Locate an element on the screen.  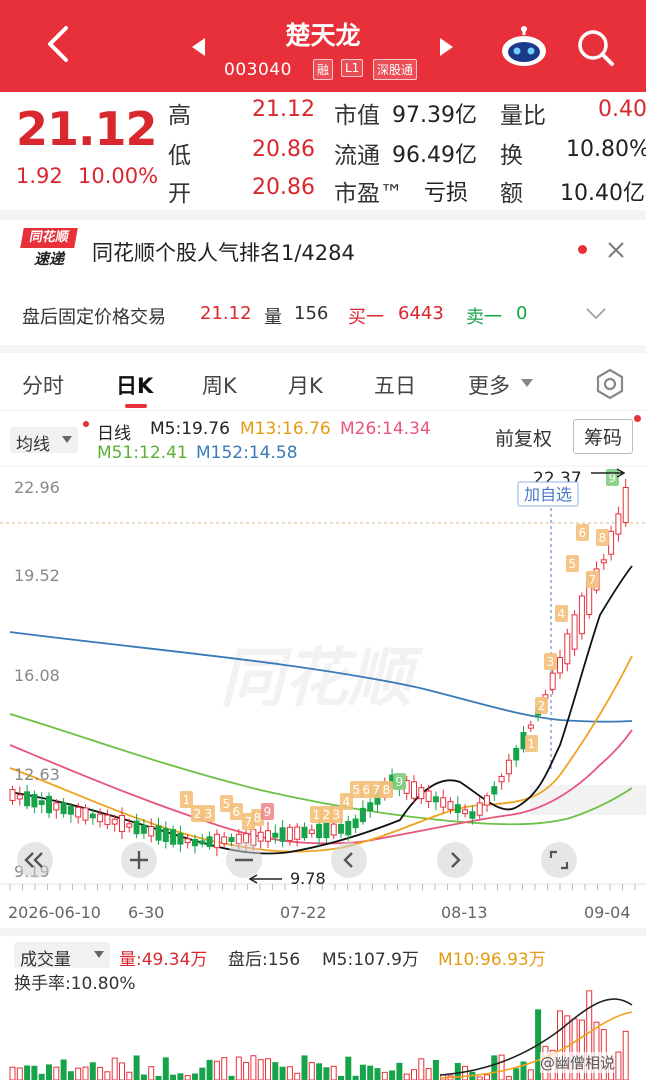
chart-settings-icon is located at coordinates (610, 384).